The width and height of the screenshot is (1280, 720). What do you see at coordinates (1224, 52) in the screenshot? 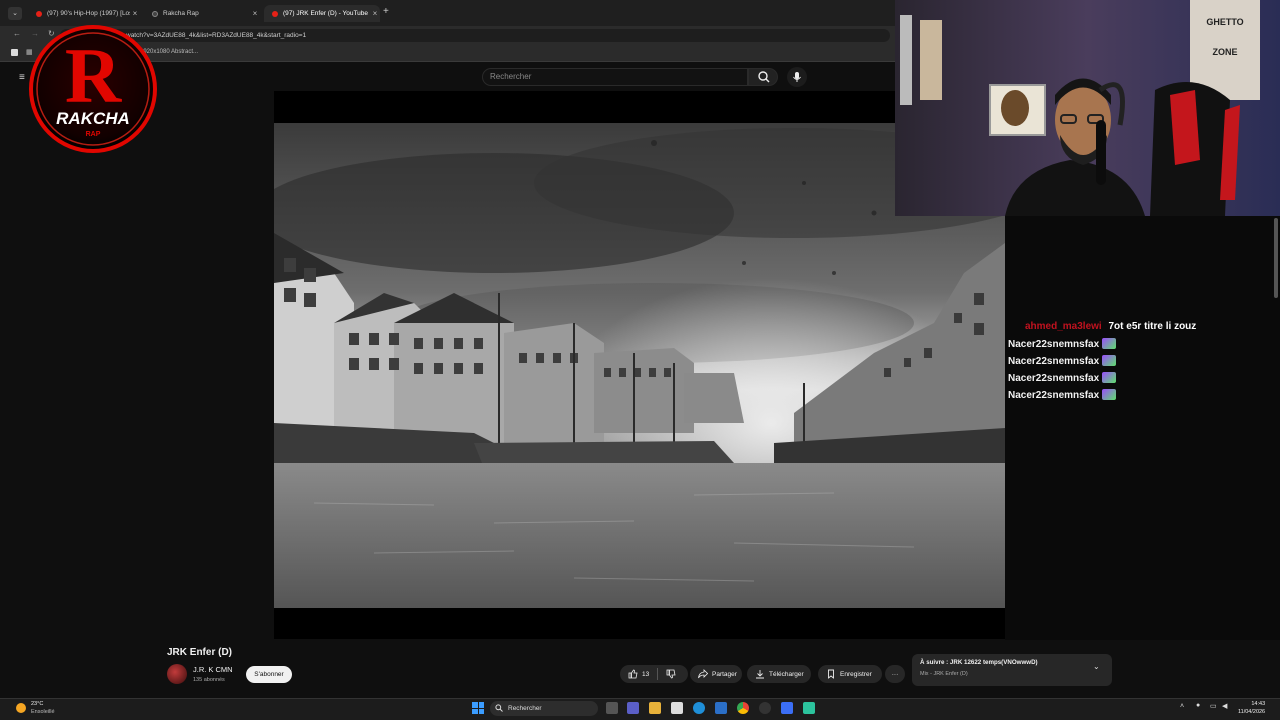
I see `svg-text: ZONE` at bounding box center [1224, 52].